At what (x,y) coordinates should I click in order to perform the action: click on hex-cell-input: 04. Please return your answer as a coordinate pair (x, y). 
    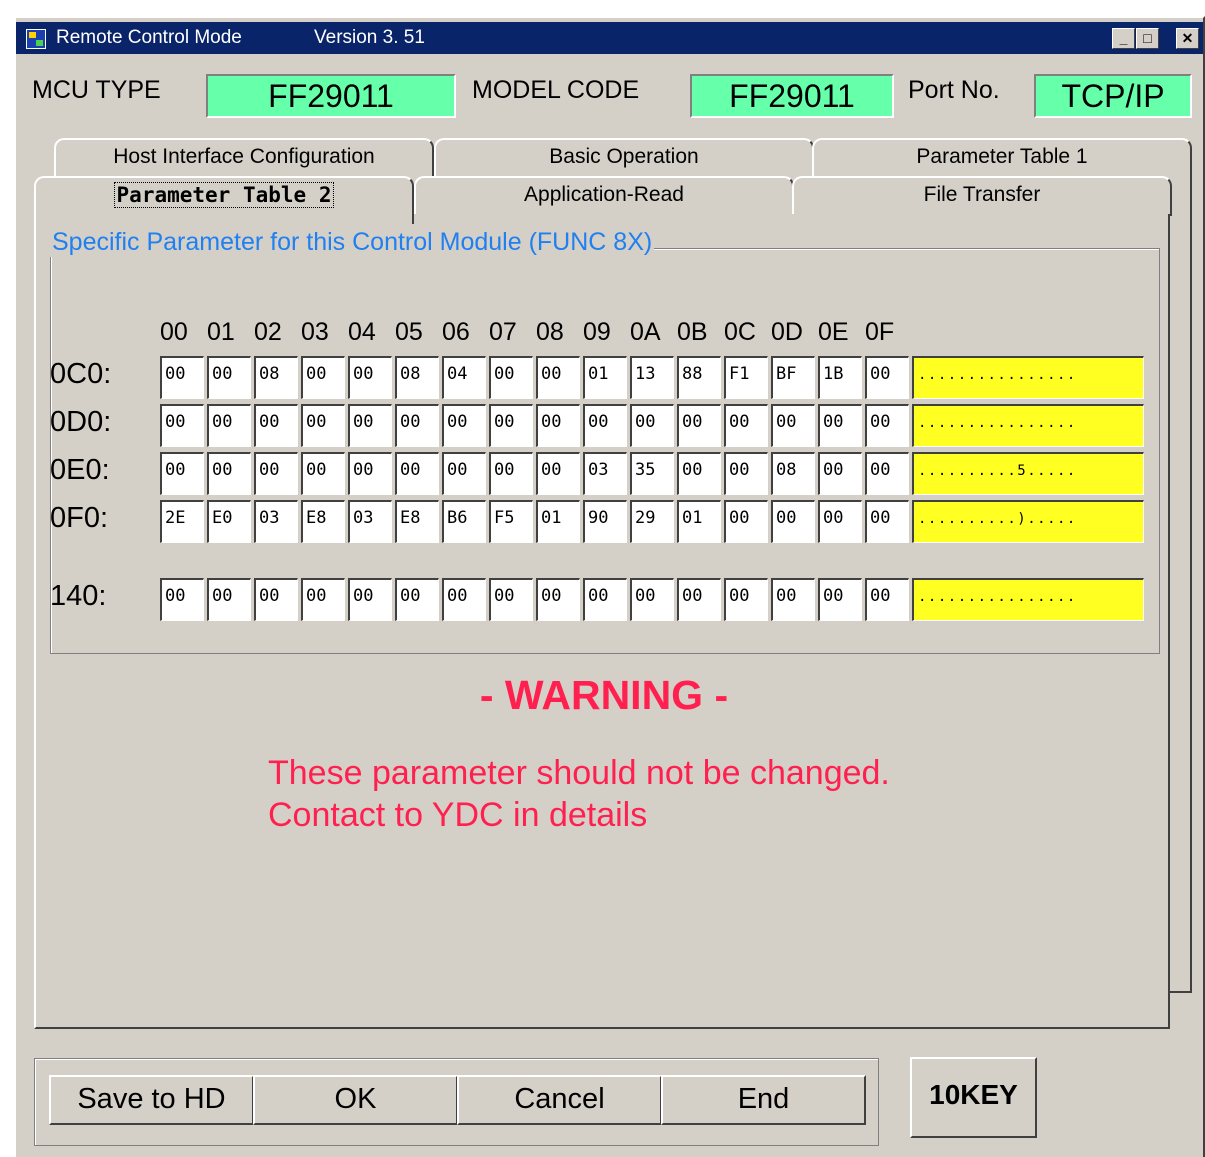
    Looking at the image, I should click on (464, 377).